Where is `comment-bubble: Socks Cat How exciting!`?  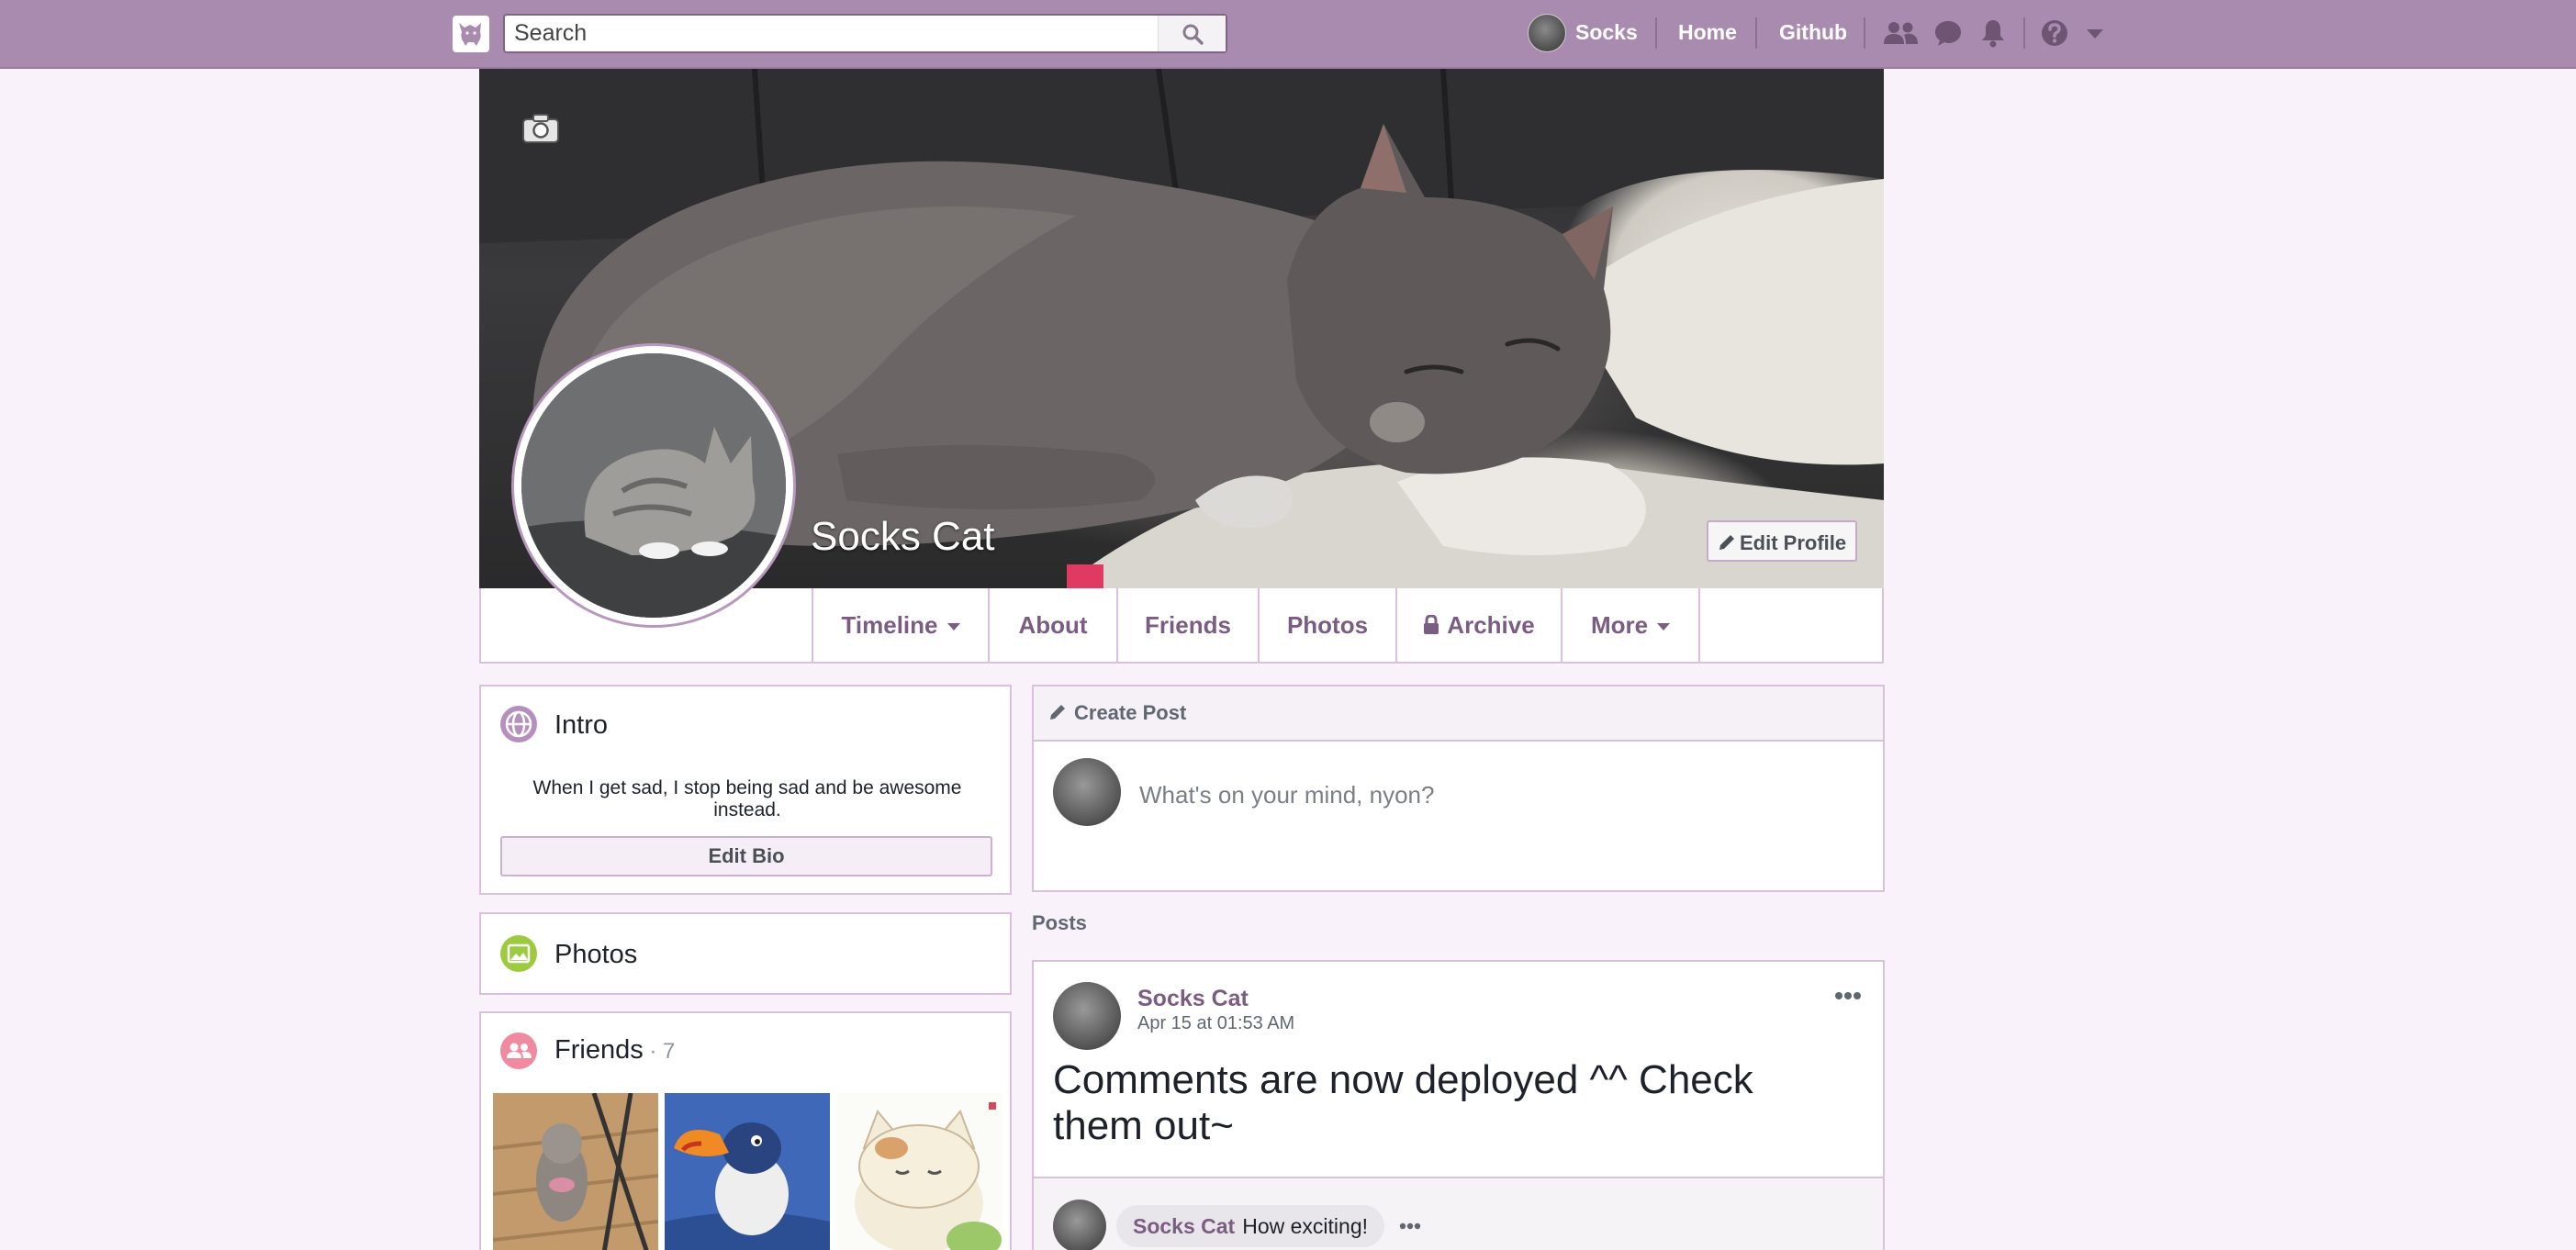
comment-bubble: Socks Cat How exciting! is located at coordinates (1250, 1226).